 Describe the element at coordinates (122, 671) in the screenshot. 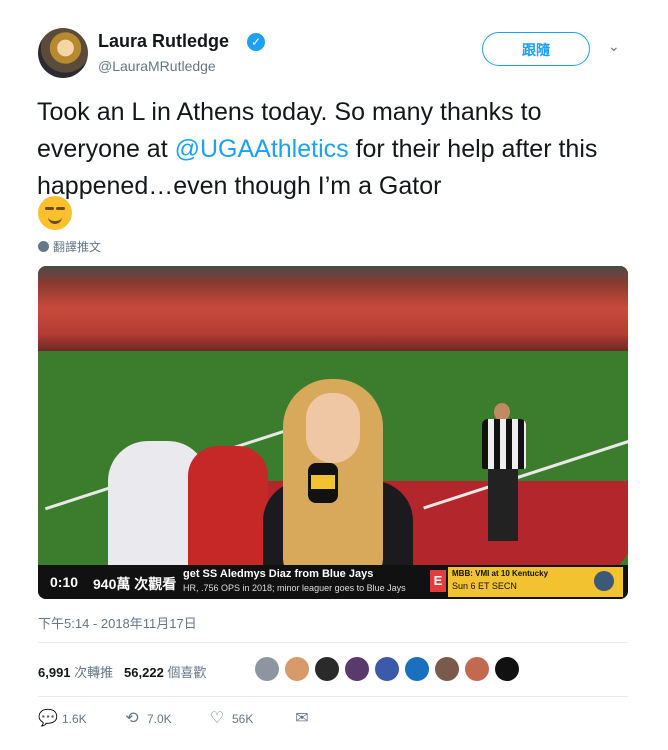

I see `engagement-stats: 6,991 次轉推 56,222 個喜歡` at that location.